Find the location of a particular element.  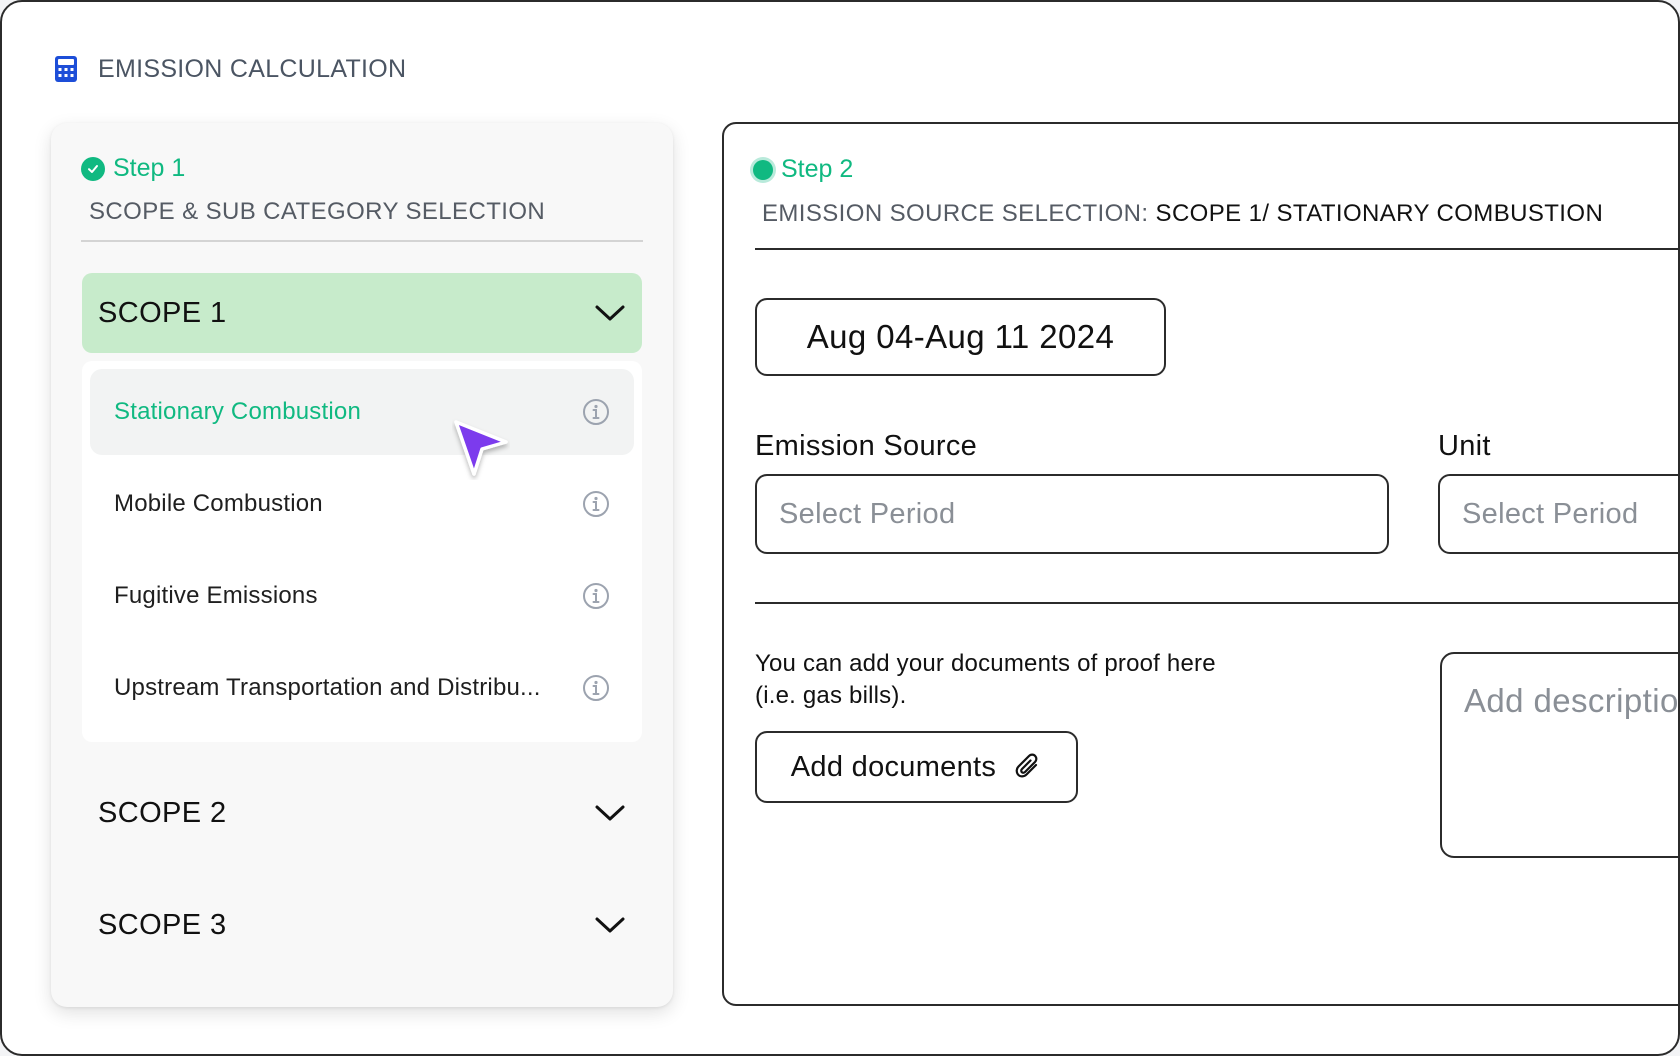

add-documents-button: Add documents is located at coordinates (916, 767).